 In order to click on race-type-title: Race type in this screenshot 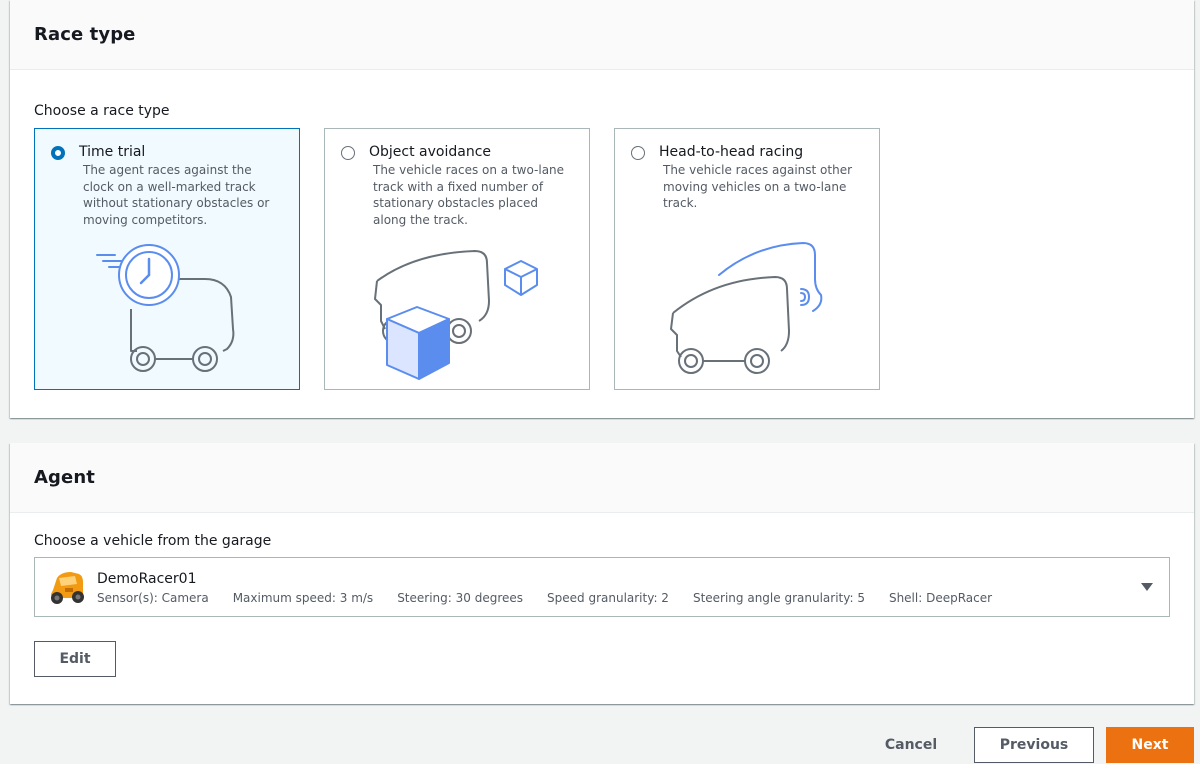, I will do `click(85, 34)`.